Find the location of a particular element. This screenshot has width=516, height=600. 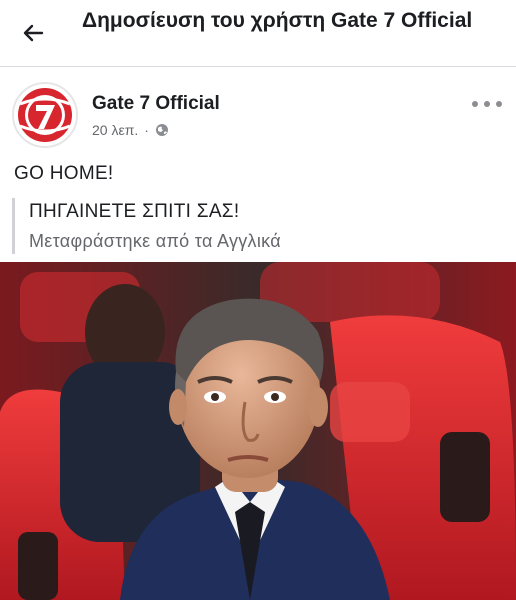

more-options-button is located at coordinates (487, 104).